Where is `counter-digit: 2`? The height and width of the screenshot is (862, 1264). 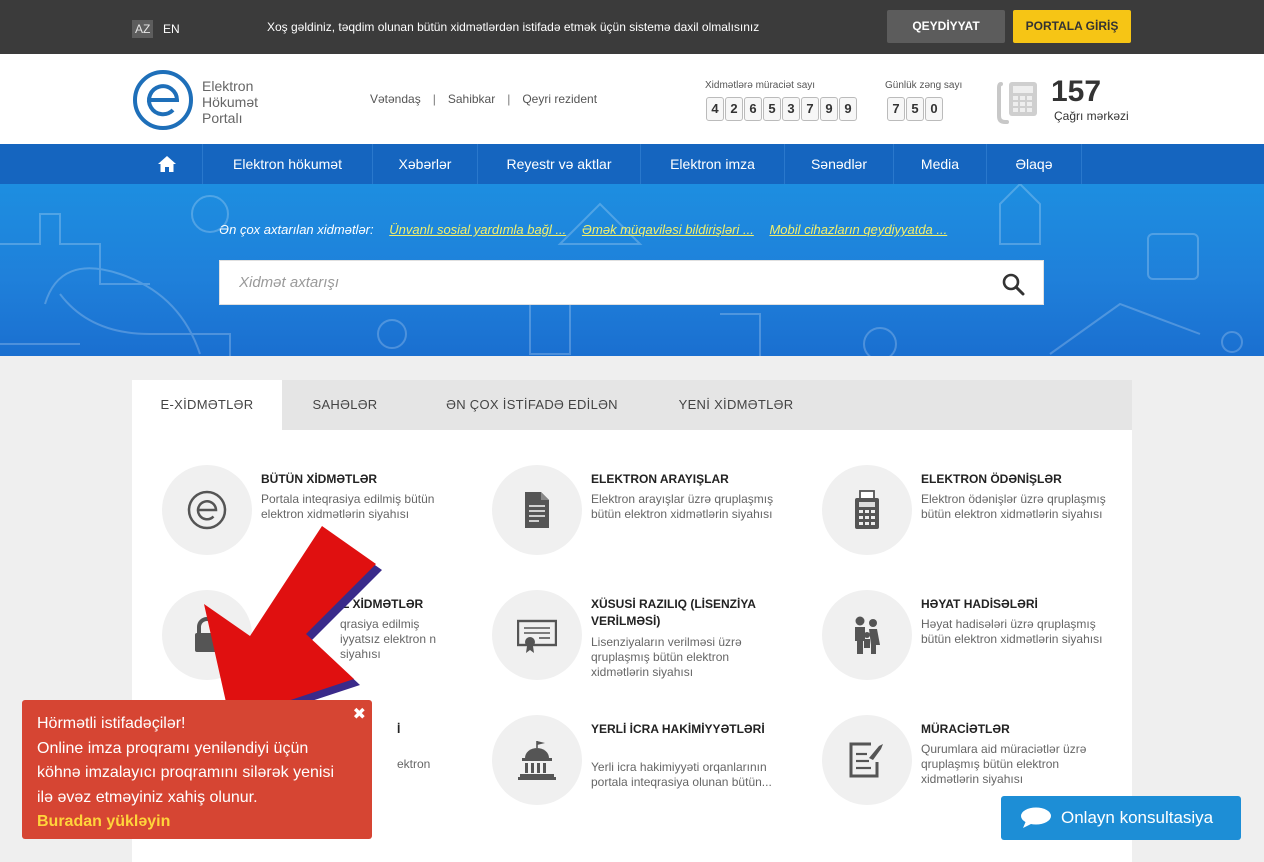 counter-digit: 2 is located at coordinates (734, 109).